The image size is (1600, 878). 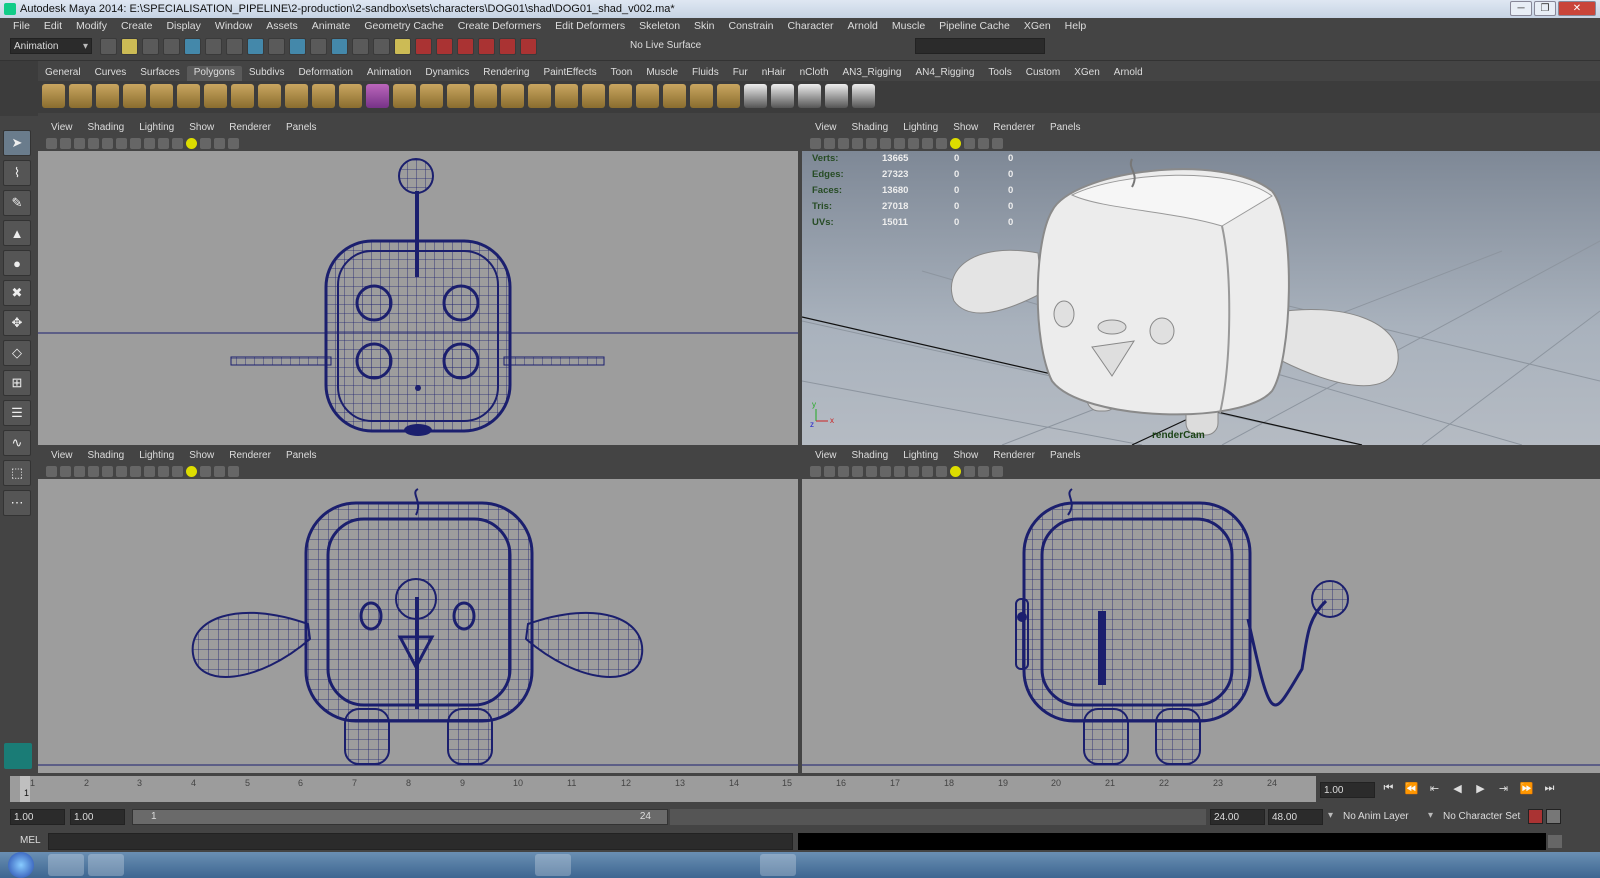 I want to click on poly-append-icon, so click(x=458, y=96).